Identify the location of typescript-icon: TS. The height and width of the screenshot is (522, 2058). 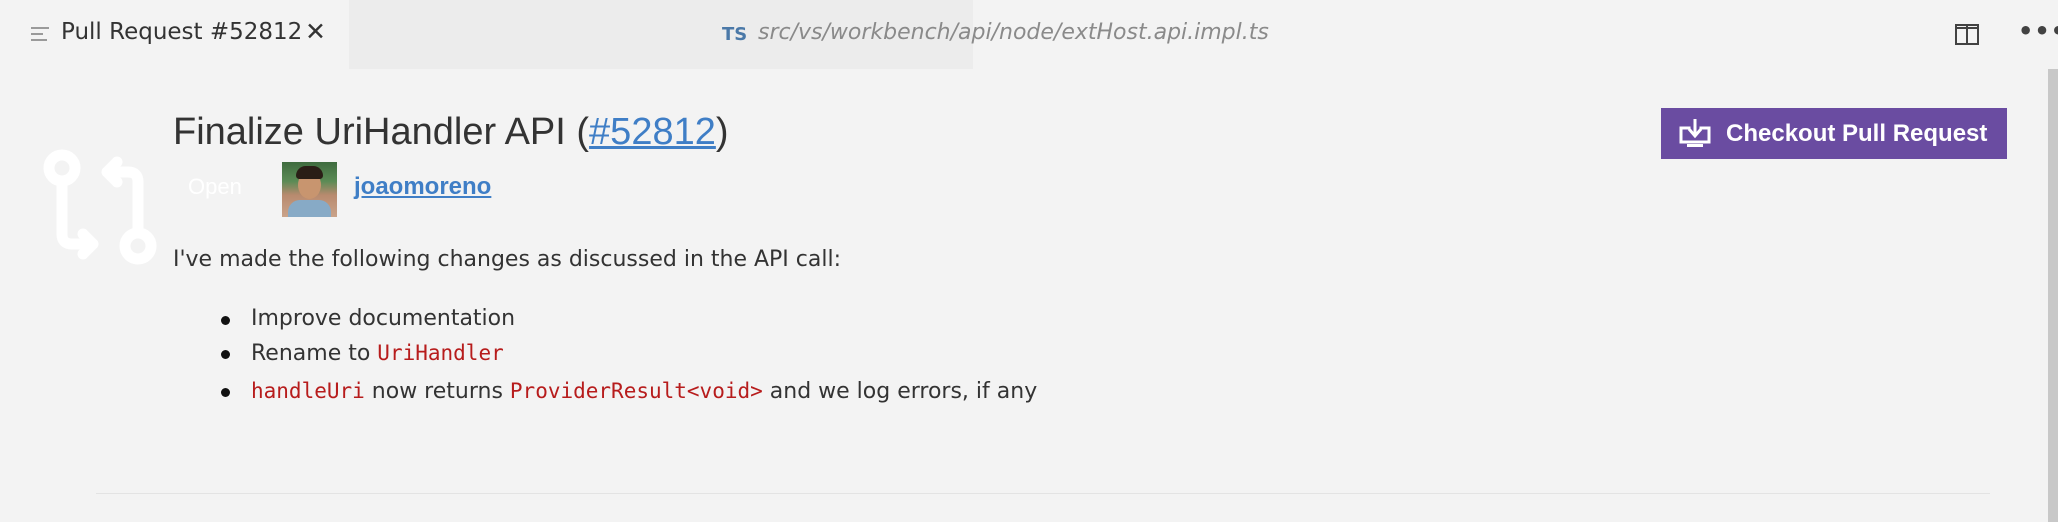
(735, 34).